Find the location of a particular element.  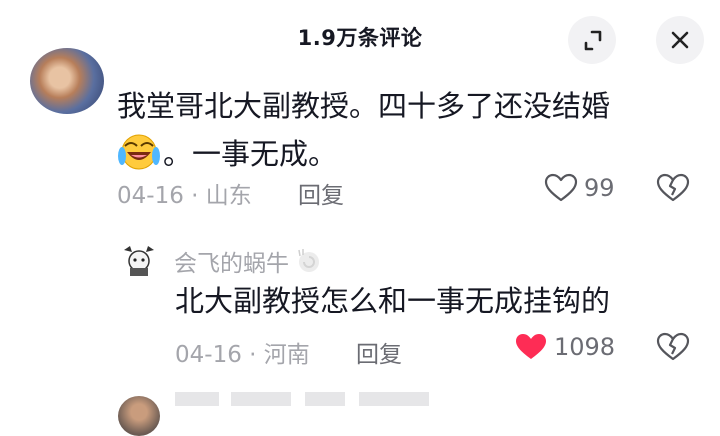

reply-location: 河南 is located at coordinates (286, 355).